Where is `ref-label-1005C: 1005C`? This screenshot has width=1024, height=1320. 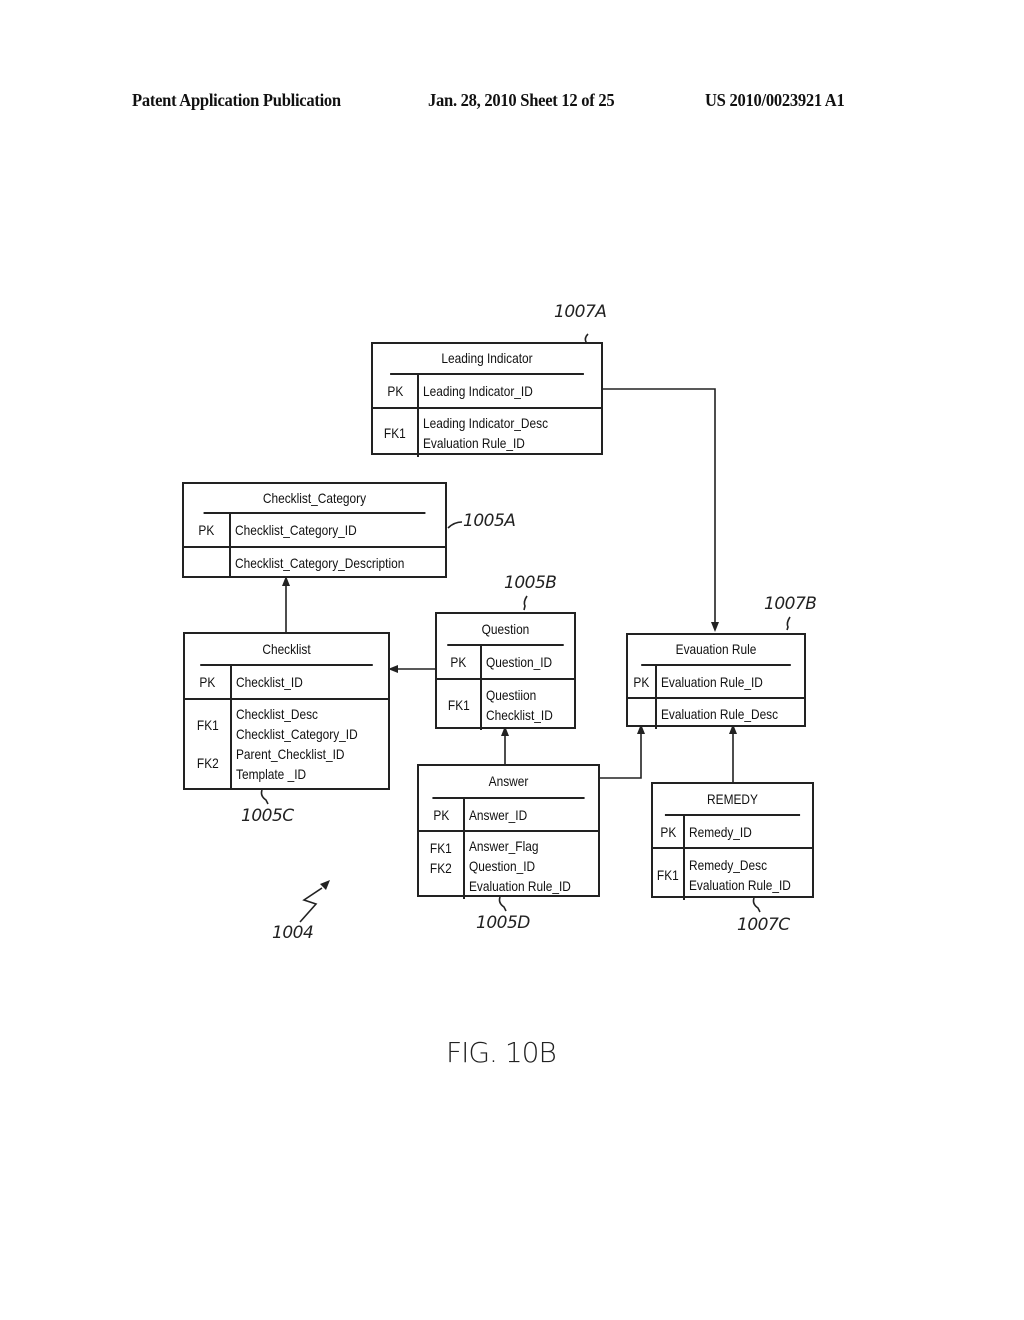
ref-label-1005C: 1005C is located at coordinates (267, 816).